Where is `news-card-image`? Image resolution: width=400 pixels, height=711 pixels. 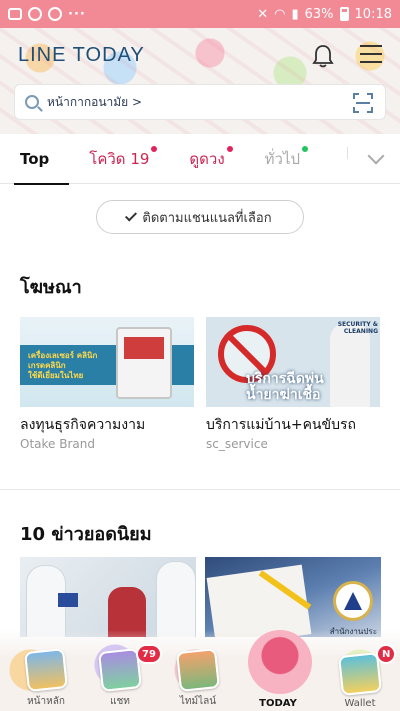 news-card-image is located at coordinates (108, 597).